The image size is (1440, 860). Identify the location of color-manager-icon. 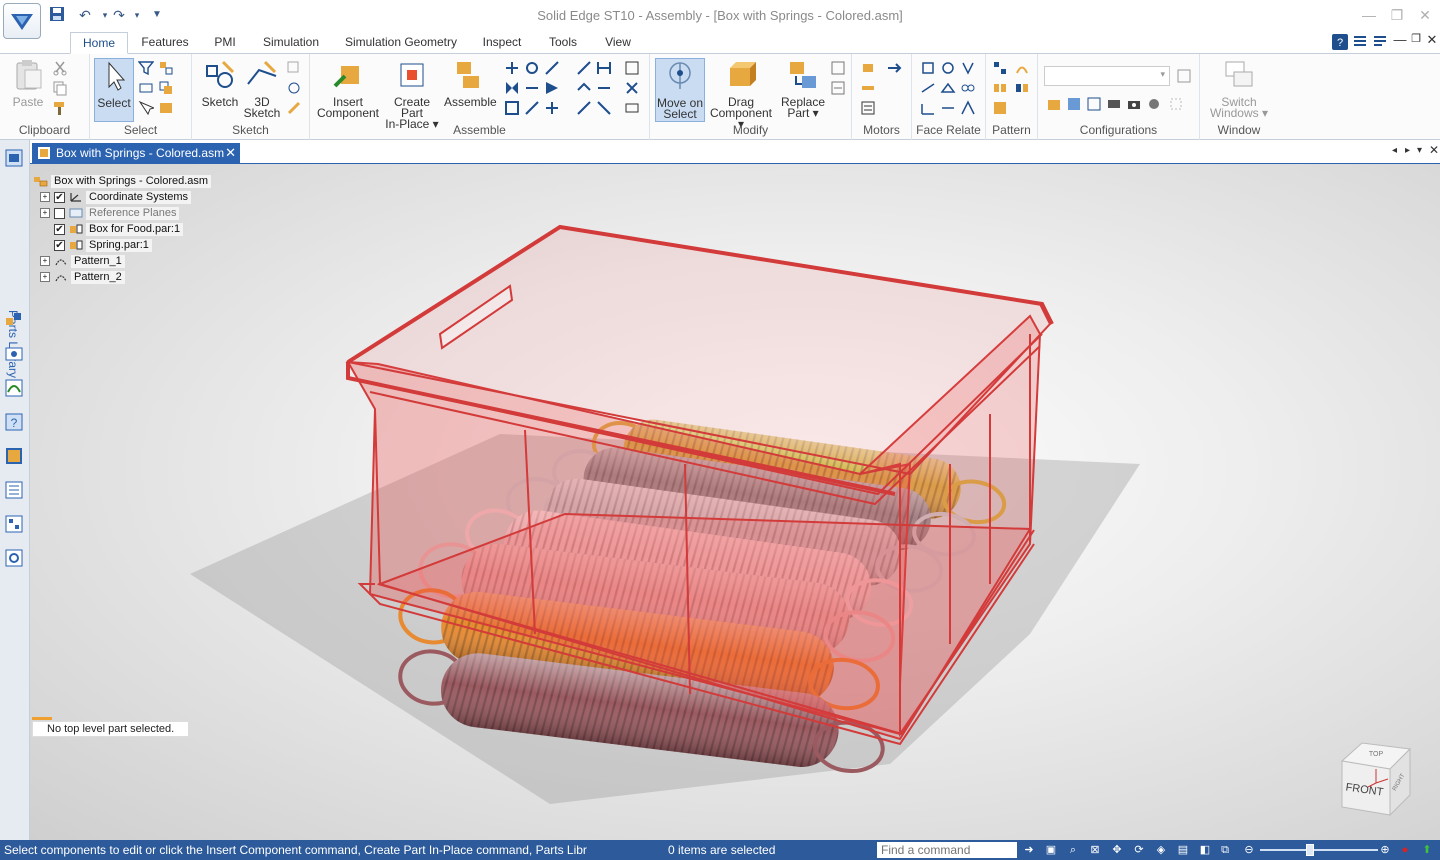
(14, 456).